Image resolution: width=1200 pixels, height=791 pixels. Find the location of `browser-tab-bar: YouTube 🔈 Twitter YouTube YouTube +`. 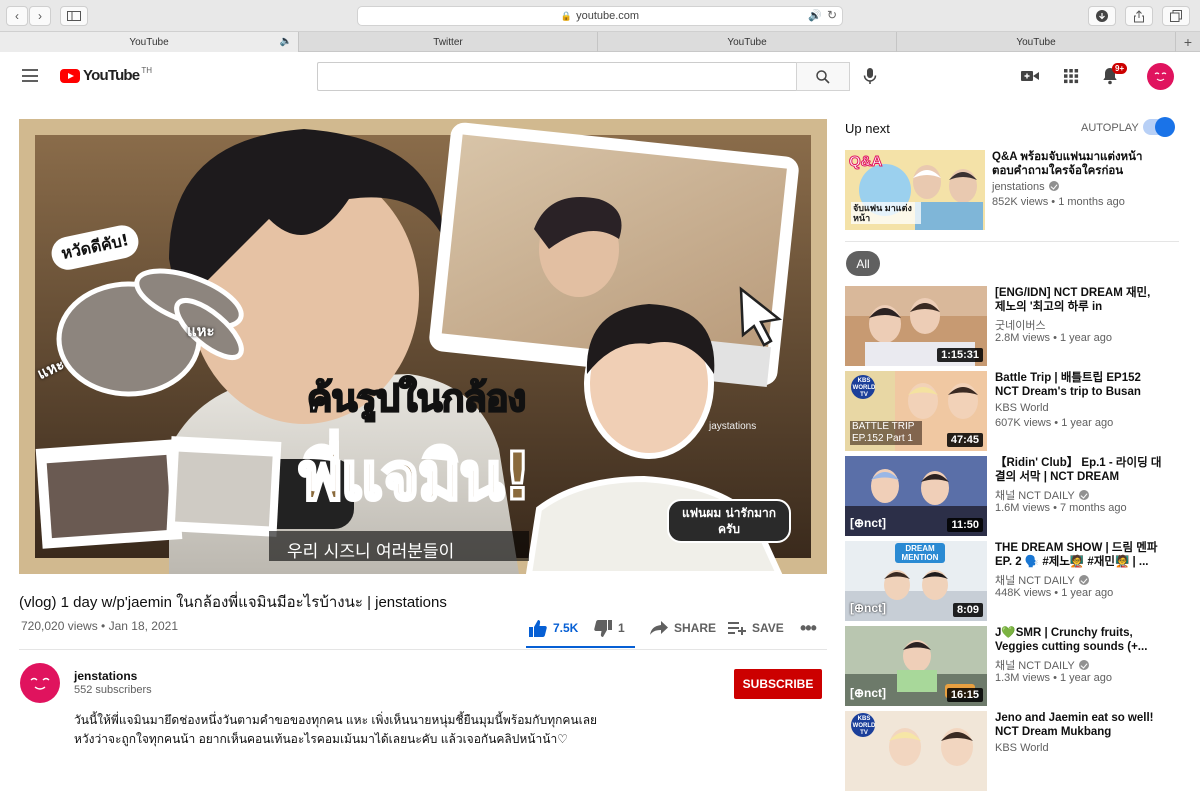

browser-tab-bar: YouTube 🔈 Twitter YouTube YouTube + is located at coordinates (600, 42).